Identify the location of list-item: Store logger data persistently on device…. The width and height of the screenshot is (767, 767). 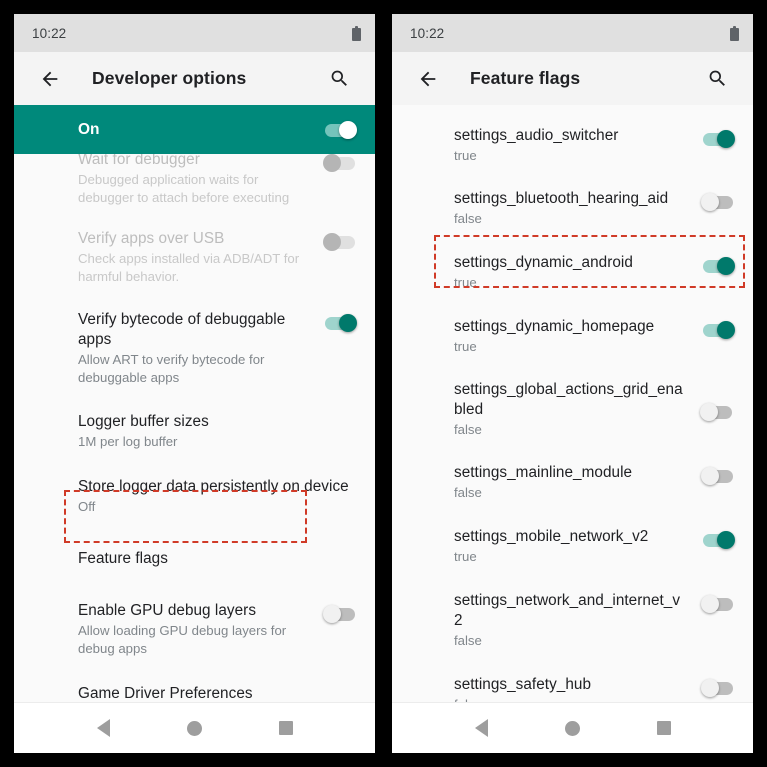
(194, 496).